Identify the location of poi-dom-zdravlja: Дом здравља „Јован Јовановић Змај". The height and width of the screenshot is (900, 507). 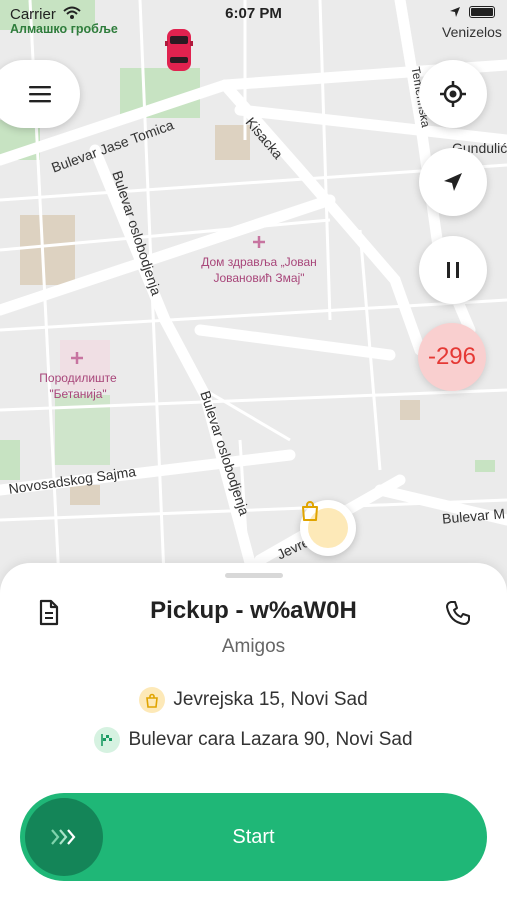
(259, 270).